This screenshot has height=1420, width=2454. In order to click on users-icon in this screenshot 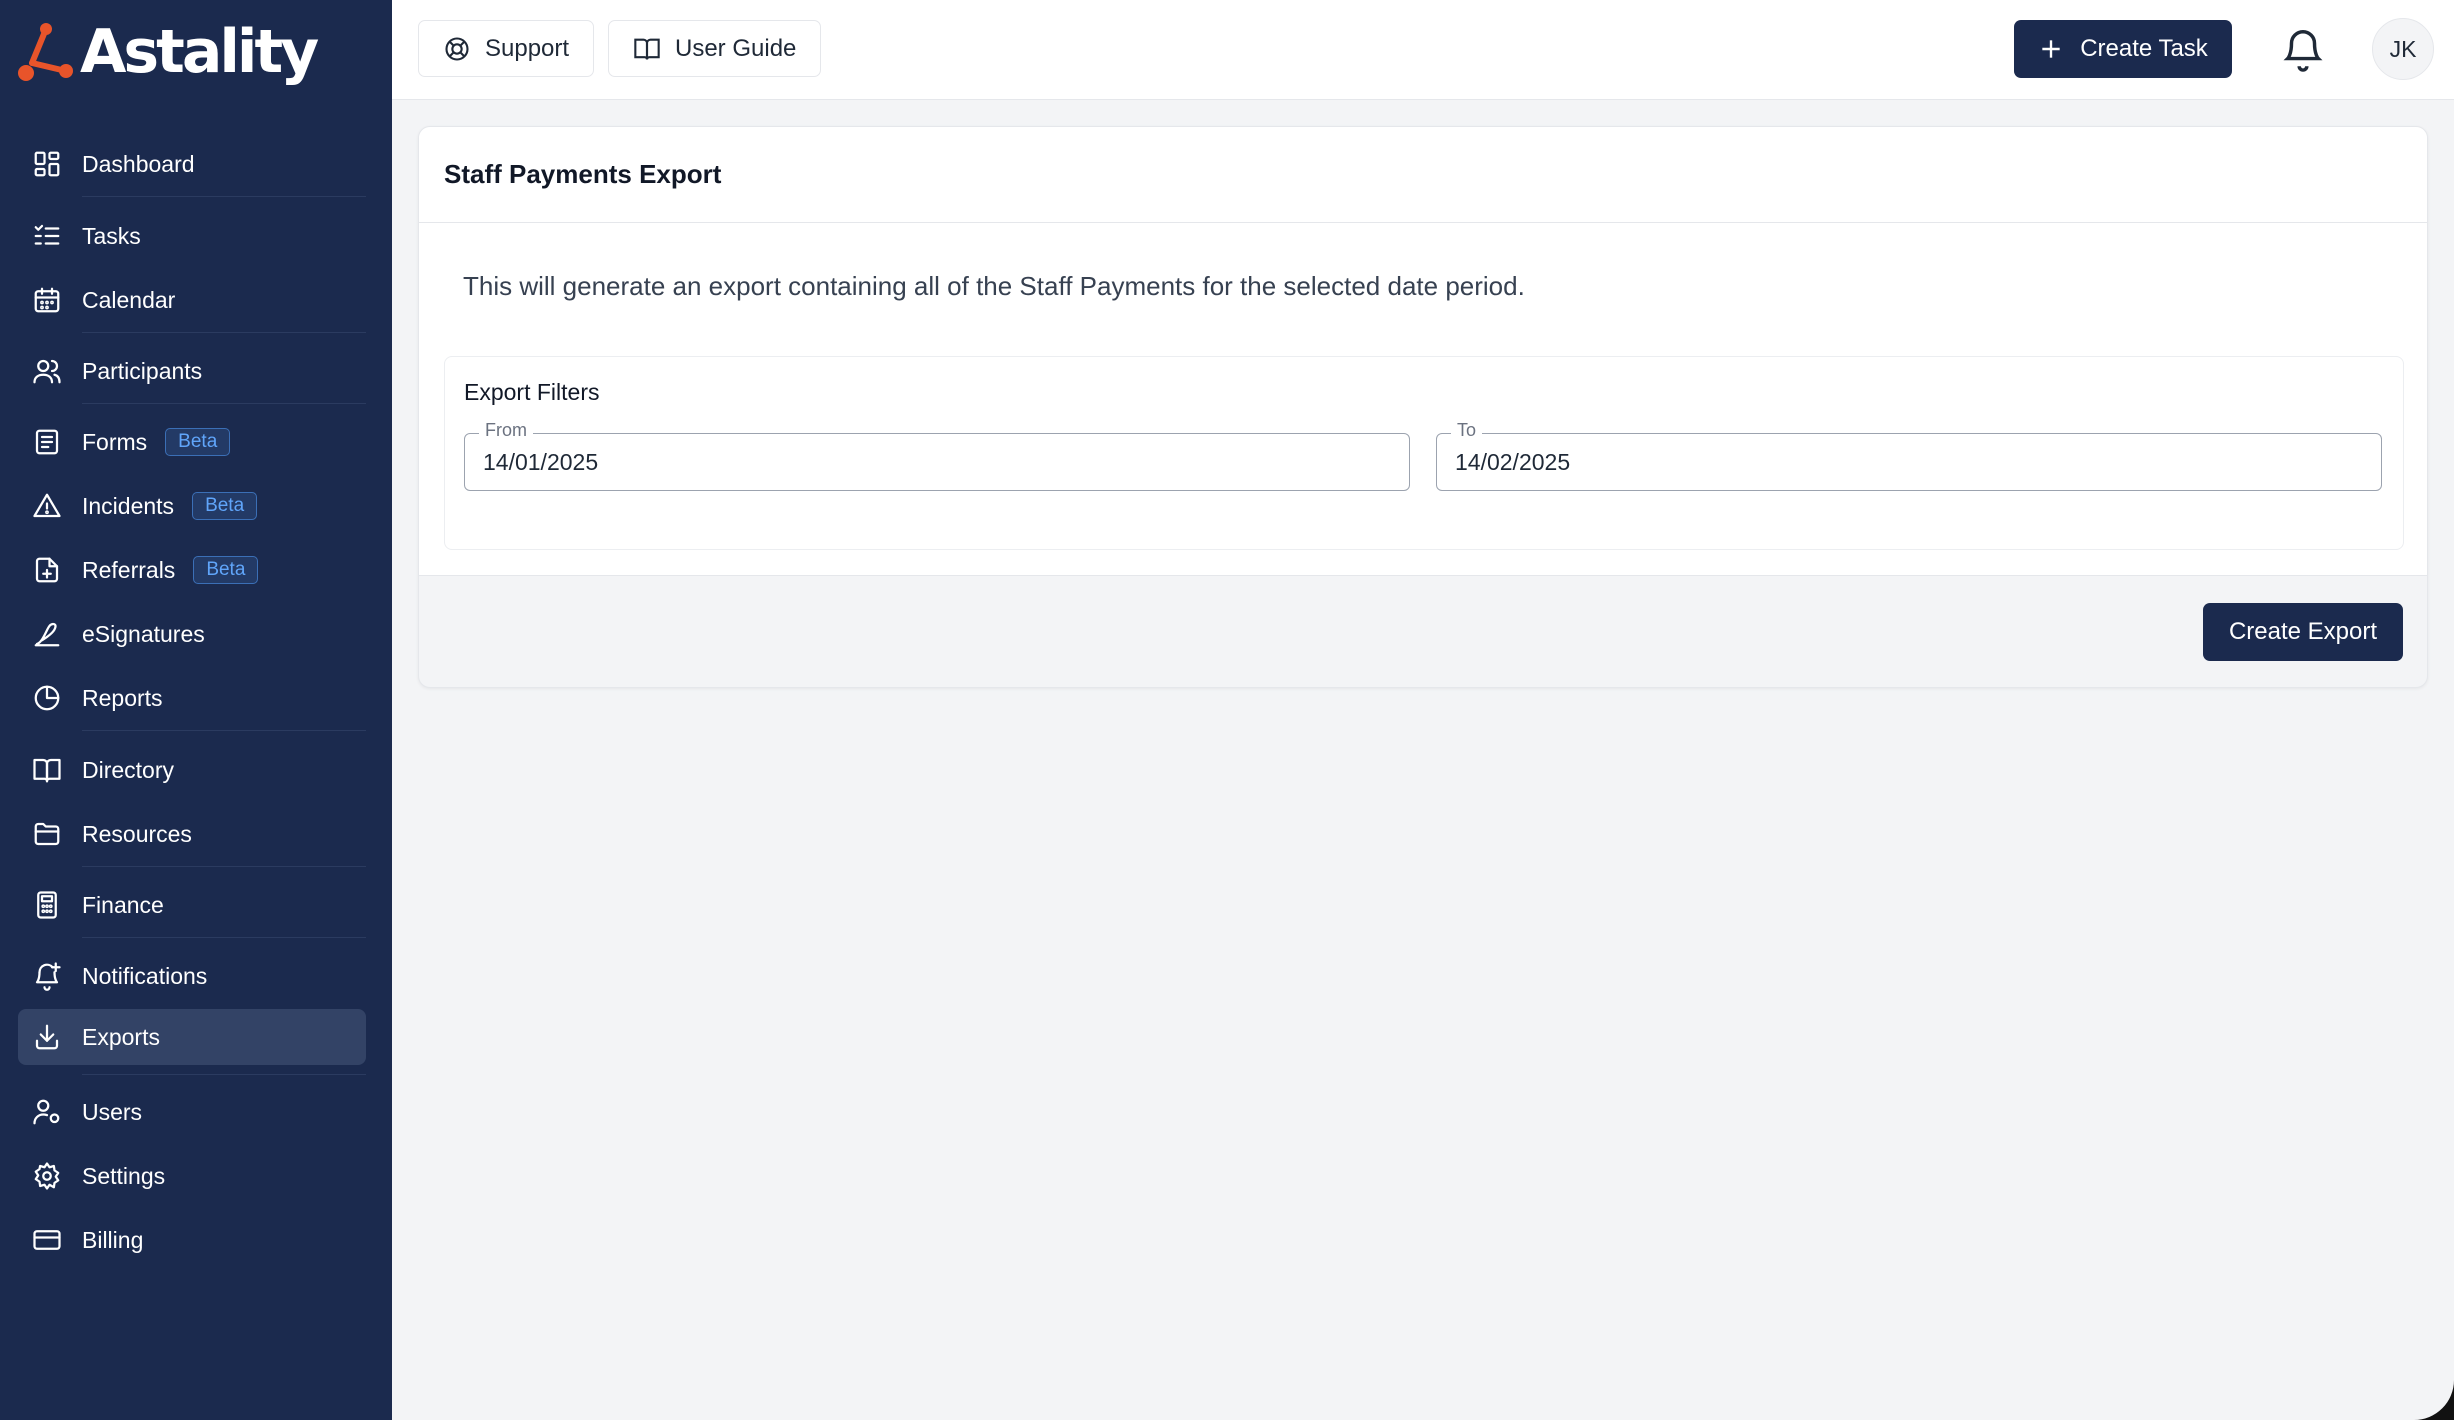, I will do `click(47, 371)`.